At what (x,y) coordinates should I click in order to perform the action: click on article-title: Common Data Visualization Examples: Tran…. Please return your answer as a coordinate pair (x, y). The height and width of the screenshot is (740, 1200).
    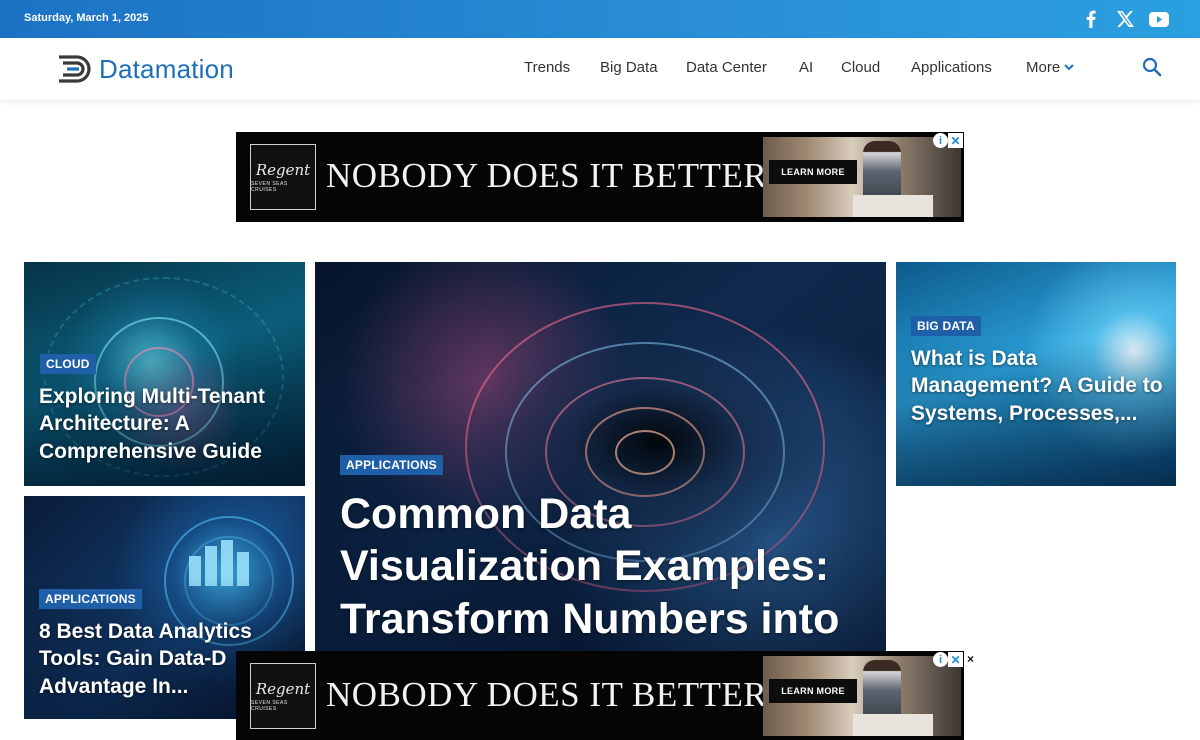
    Looking at the image, I should click on (607, 566).